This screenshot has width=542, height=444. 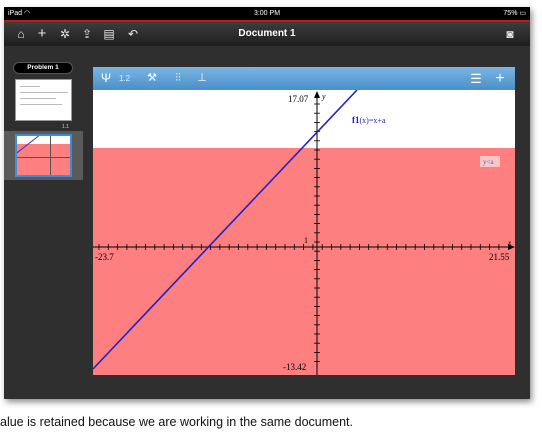 I want to click on status-bar: iPad ◠ 3:00 PM 75% ▭, so click(x=267, y=13).